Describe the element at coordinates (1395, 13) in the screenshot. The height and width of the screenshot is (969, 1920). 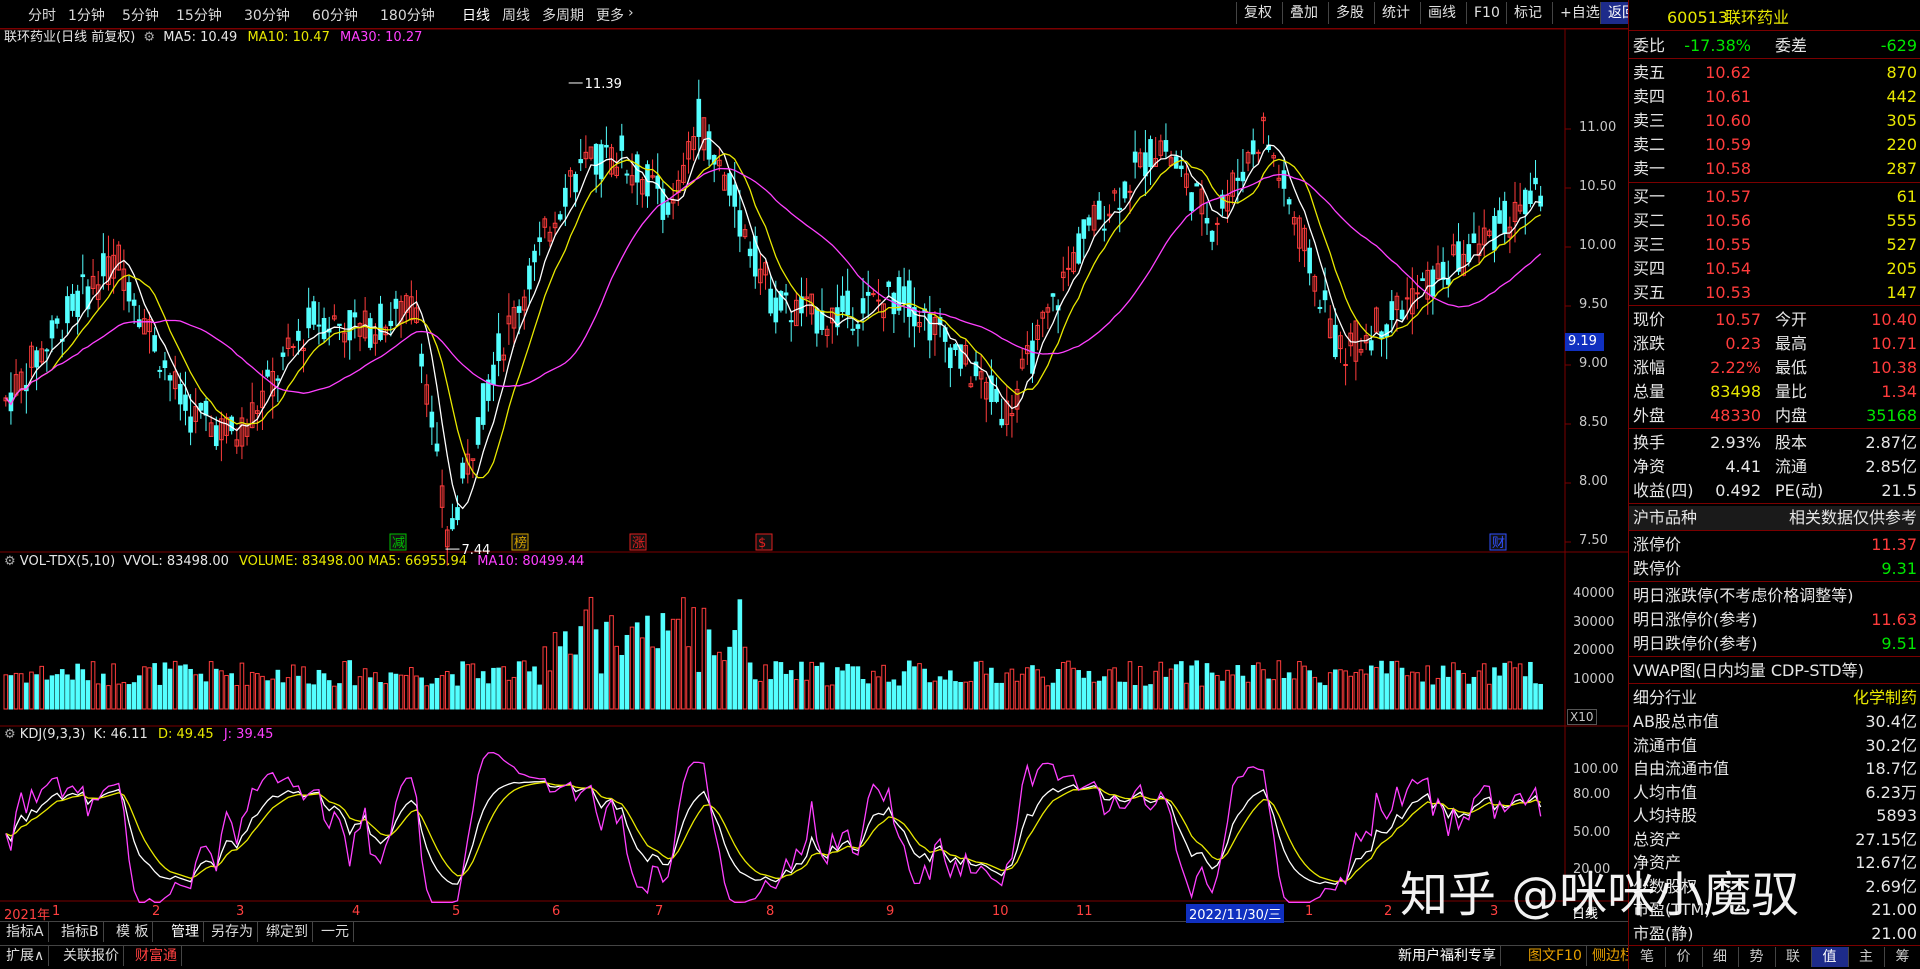
I see `toolbar-action-3: 统计` at that location.